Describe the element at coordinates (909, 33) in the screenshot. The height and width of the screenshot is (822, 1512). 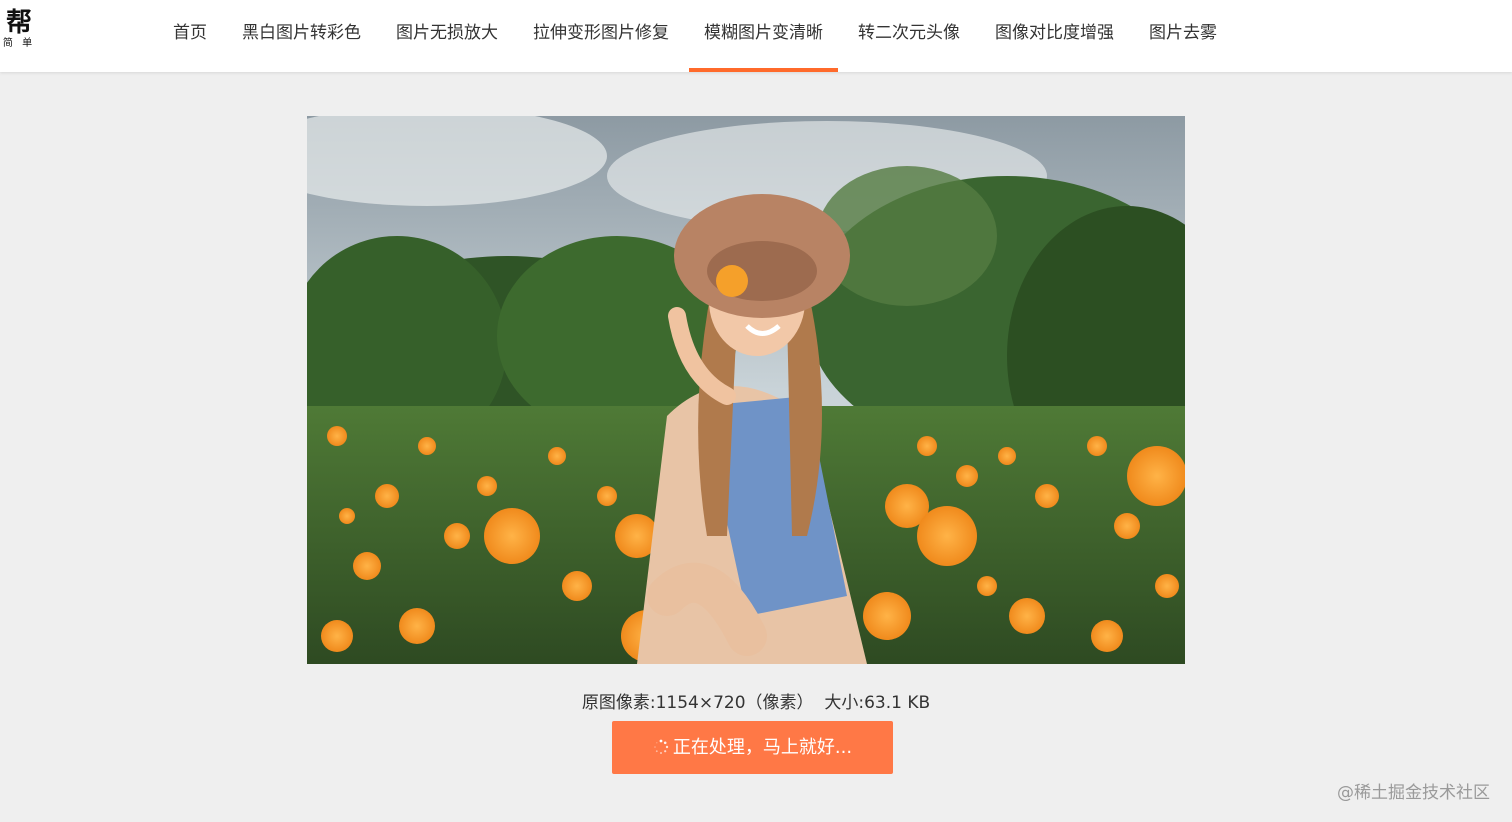
I see `nav-item-label: 转二次元头像` at that location.